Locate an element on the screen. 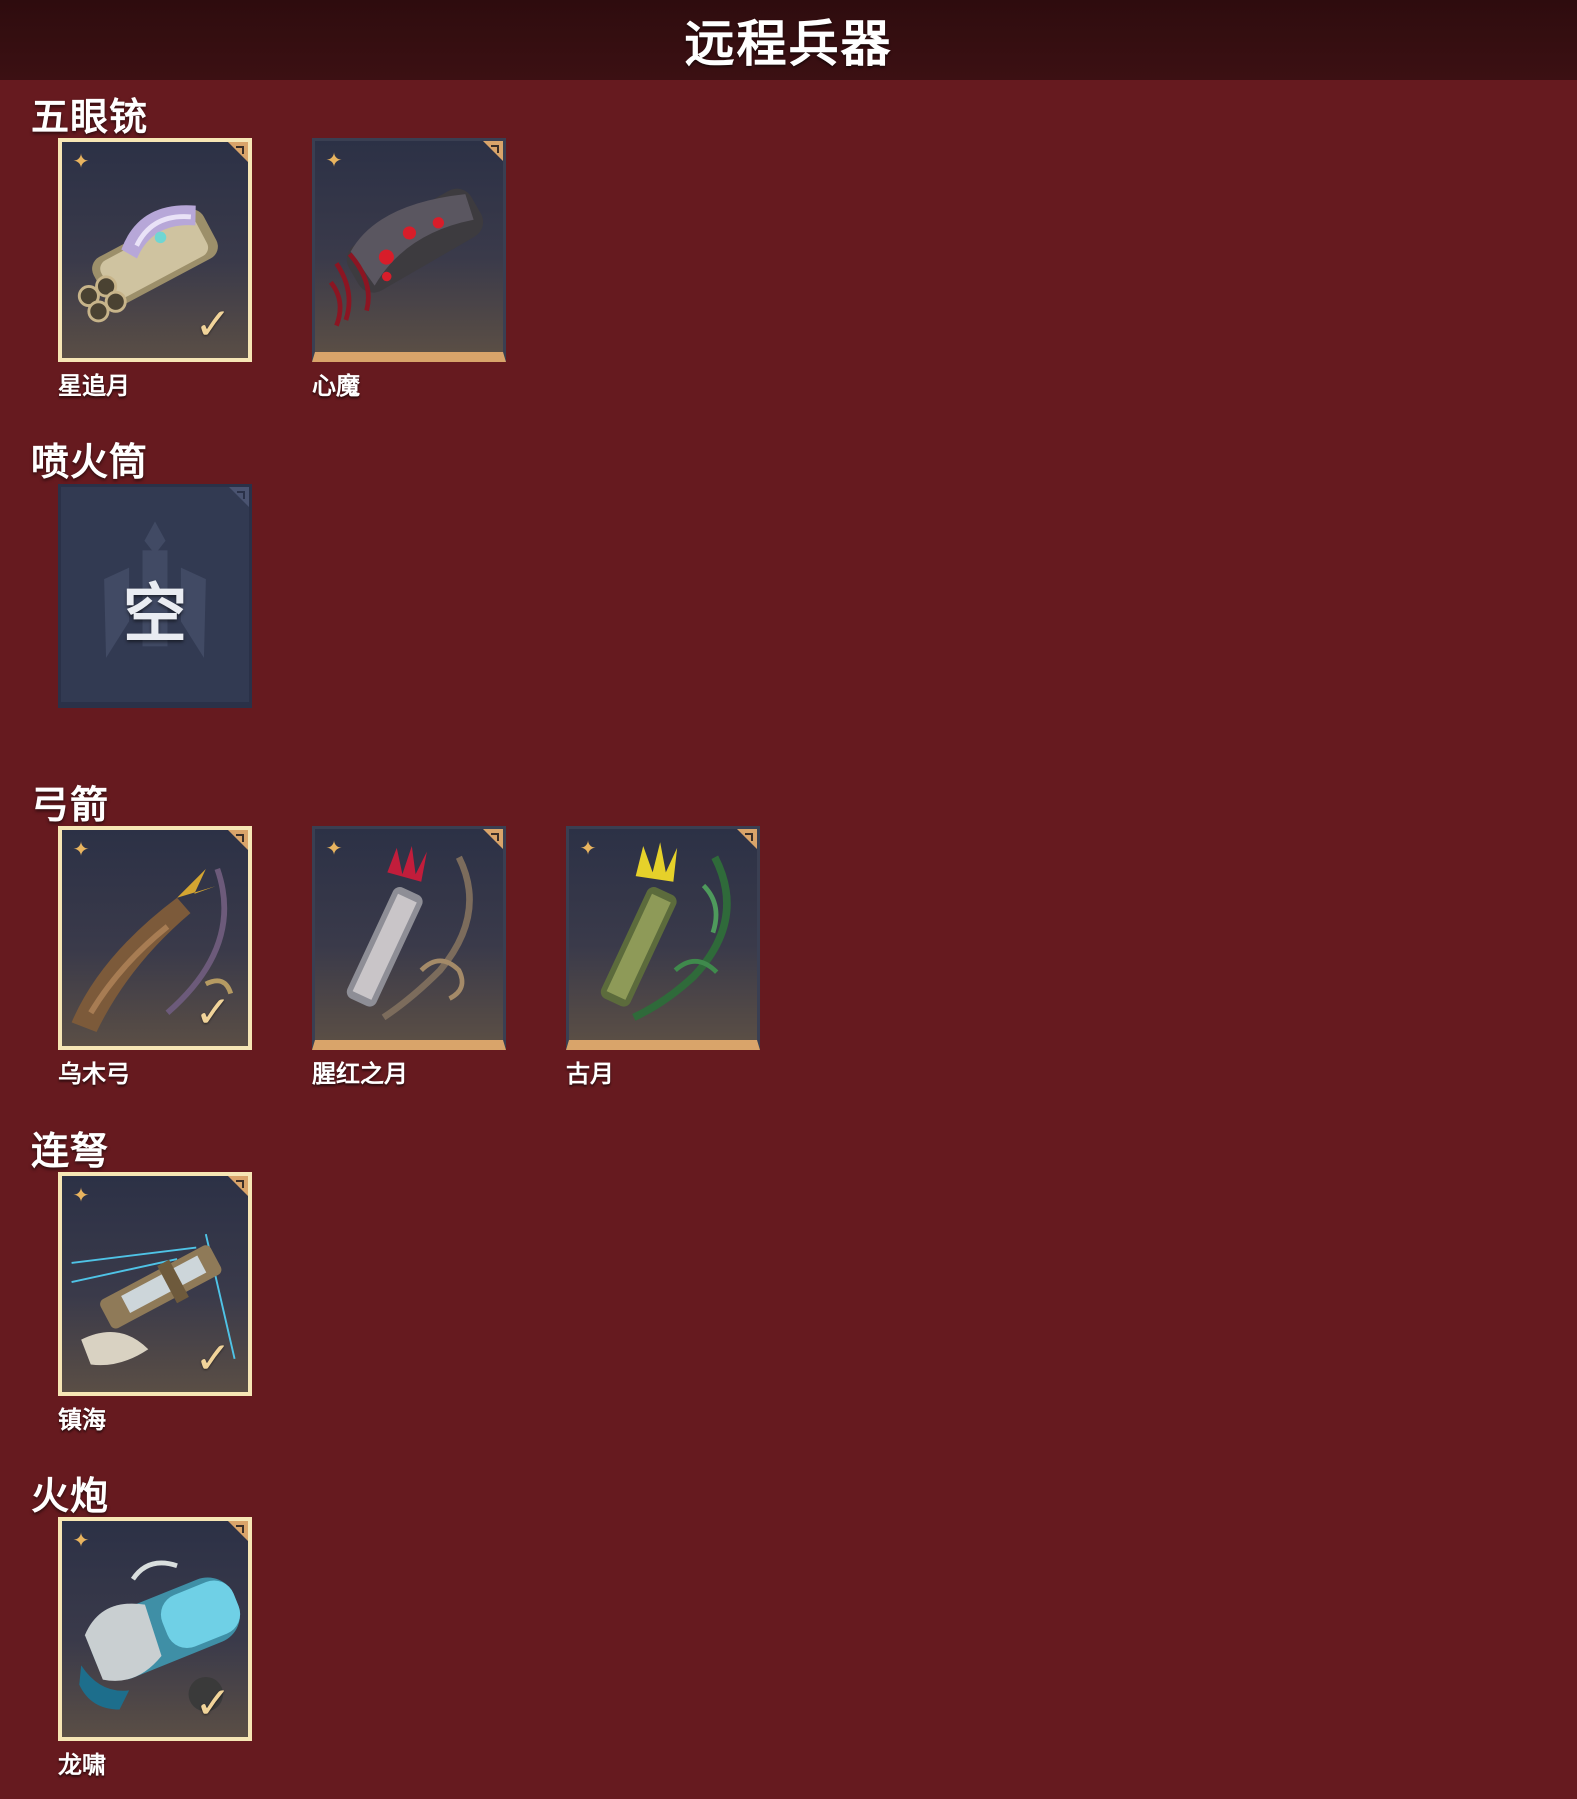 Image resolution: width=1577 pixels, height=1799 pixels. section-title-flamethrower: 喷火筒 is located at coordinates (90, 462).